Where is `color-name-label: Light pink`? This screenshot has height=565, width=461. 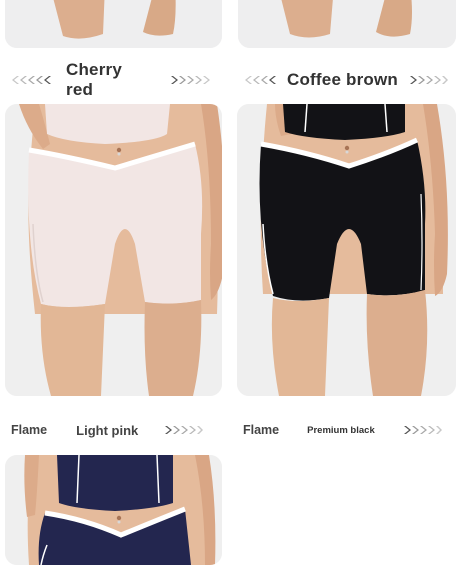 color-name-label: Light pink is located at coordinates (107, 430).